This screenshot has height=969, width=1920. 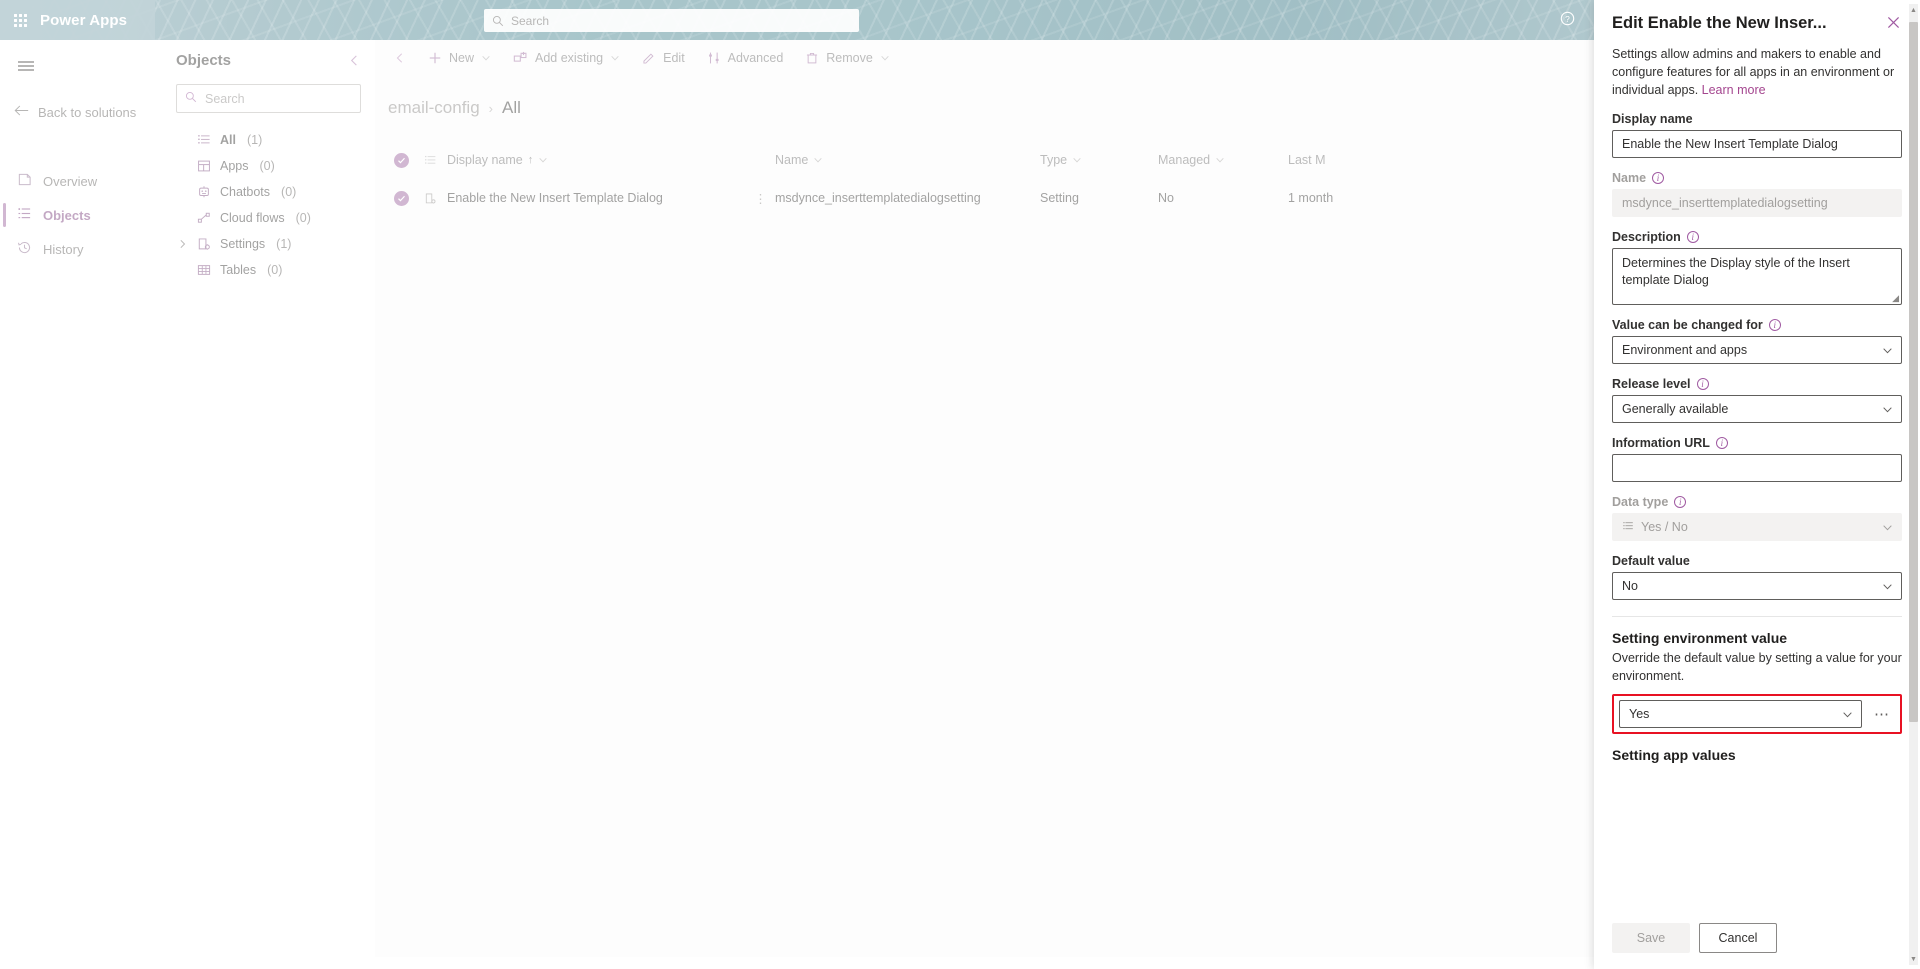 I want to click on tree-item-tables: Tables (0), so click(x=267, y=270).